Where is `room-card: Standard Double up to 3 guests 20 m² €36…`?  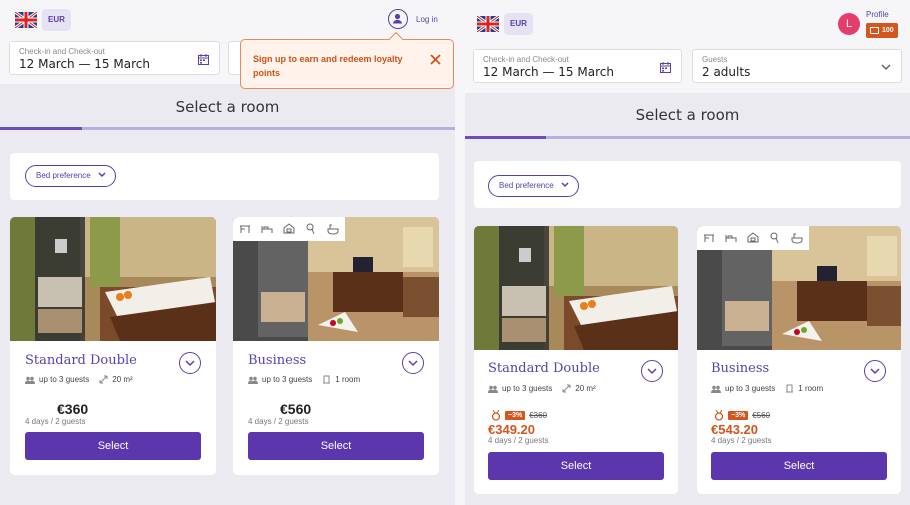 room-card: Standard Double up to 3 guests 20 m² €36… is located at coordinates (113, 346).